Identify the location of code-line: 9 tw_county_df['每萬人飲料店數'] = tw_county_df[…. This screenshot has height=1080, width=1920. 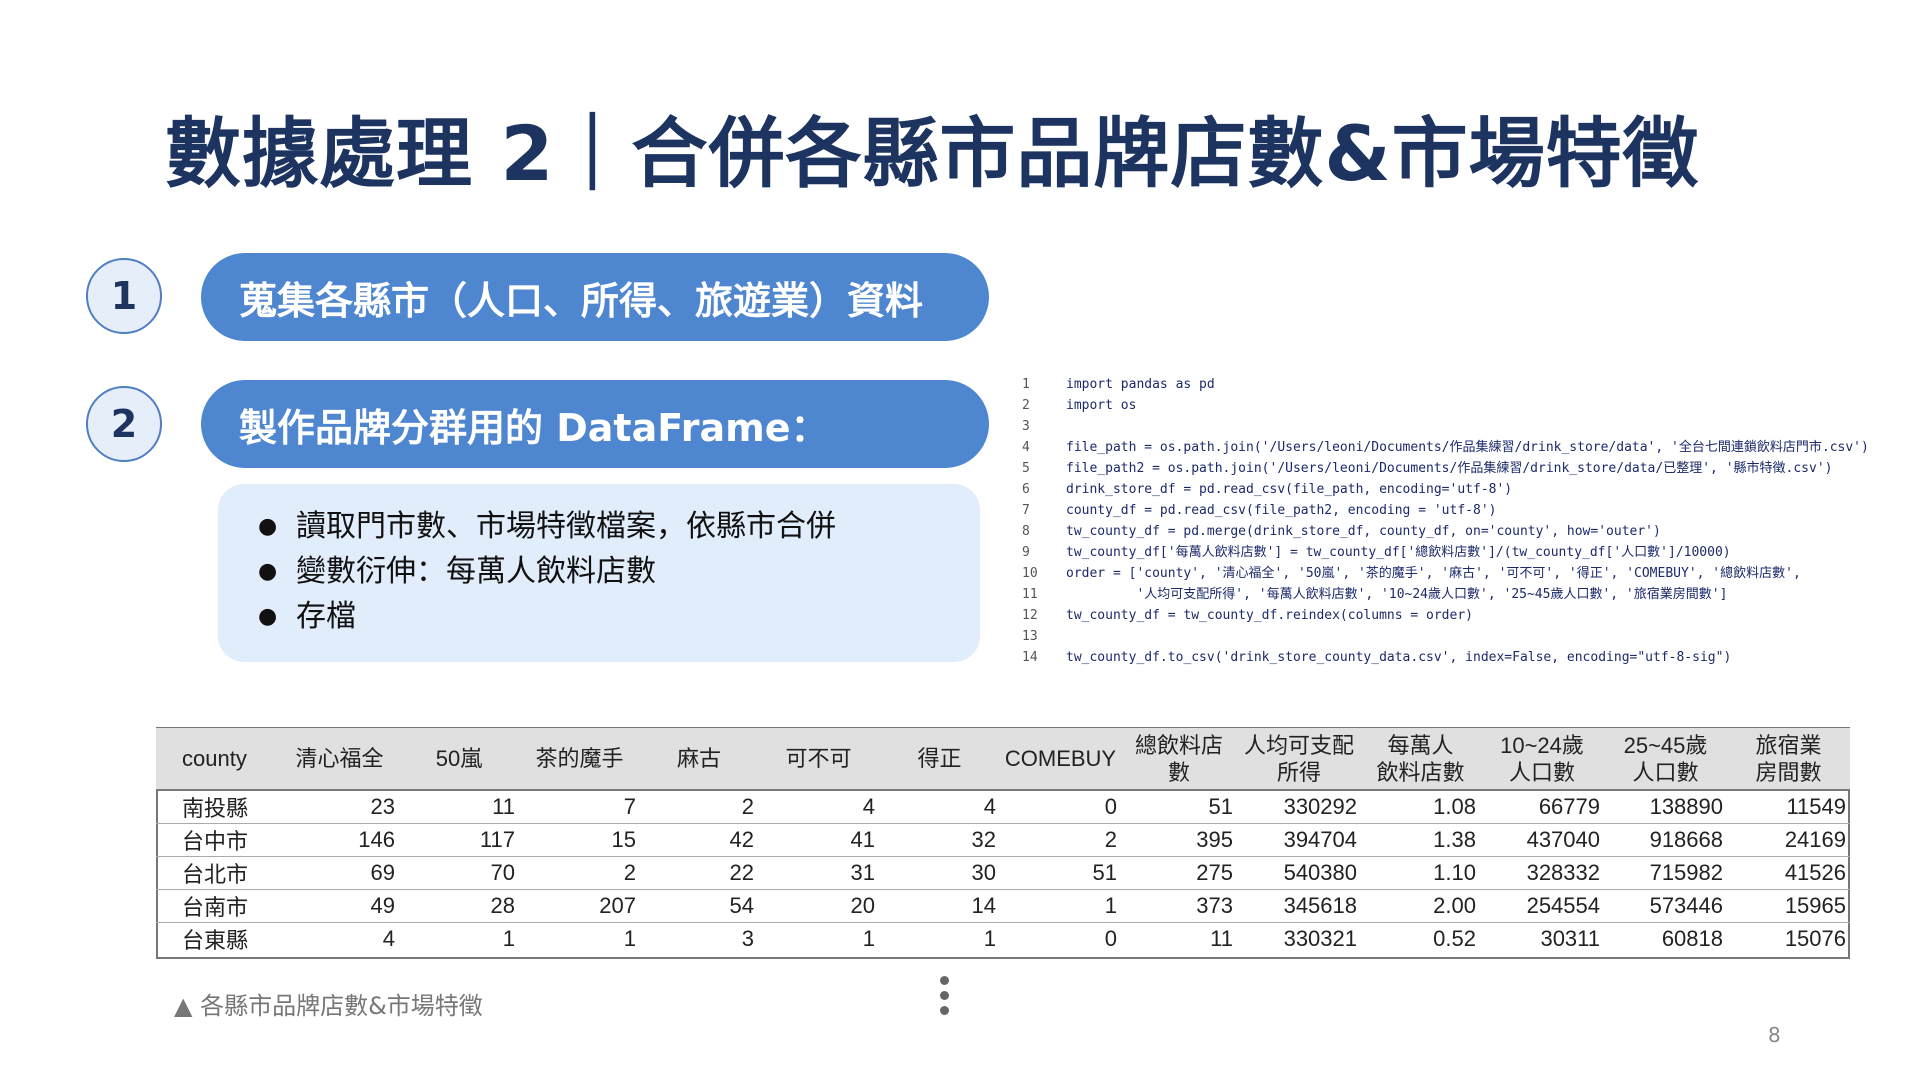
(1471, 552).